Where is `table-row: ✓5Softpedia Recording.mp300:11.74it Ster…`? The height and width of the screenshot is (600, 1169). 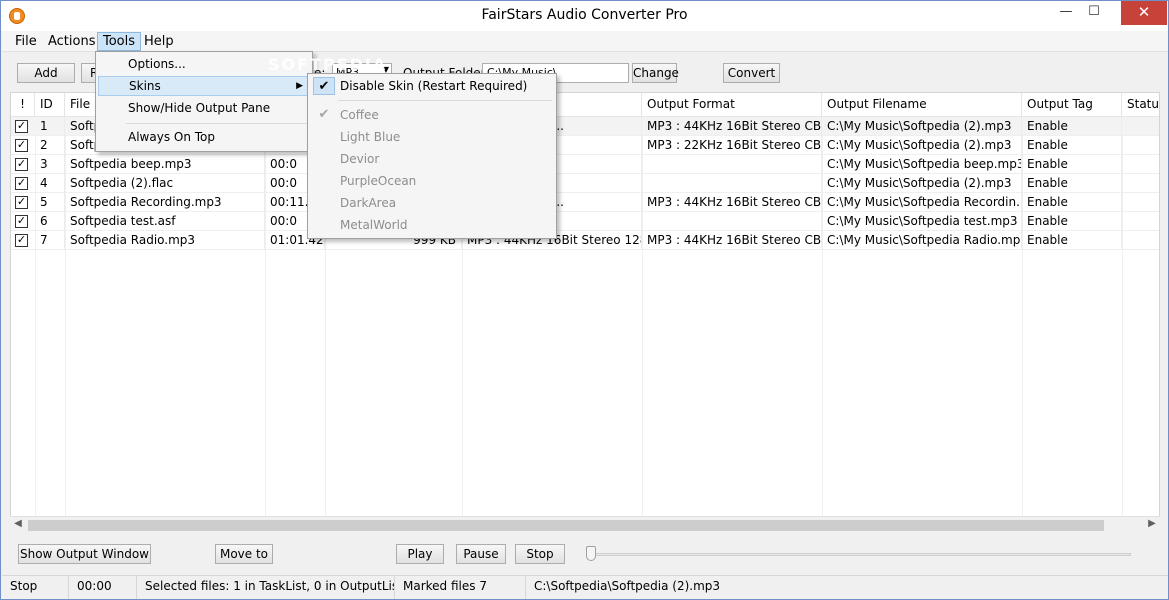
table-row: ✓5Softpedia Recording.mp300:11.74it Ster… is located at coordinates (585, 202).